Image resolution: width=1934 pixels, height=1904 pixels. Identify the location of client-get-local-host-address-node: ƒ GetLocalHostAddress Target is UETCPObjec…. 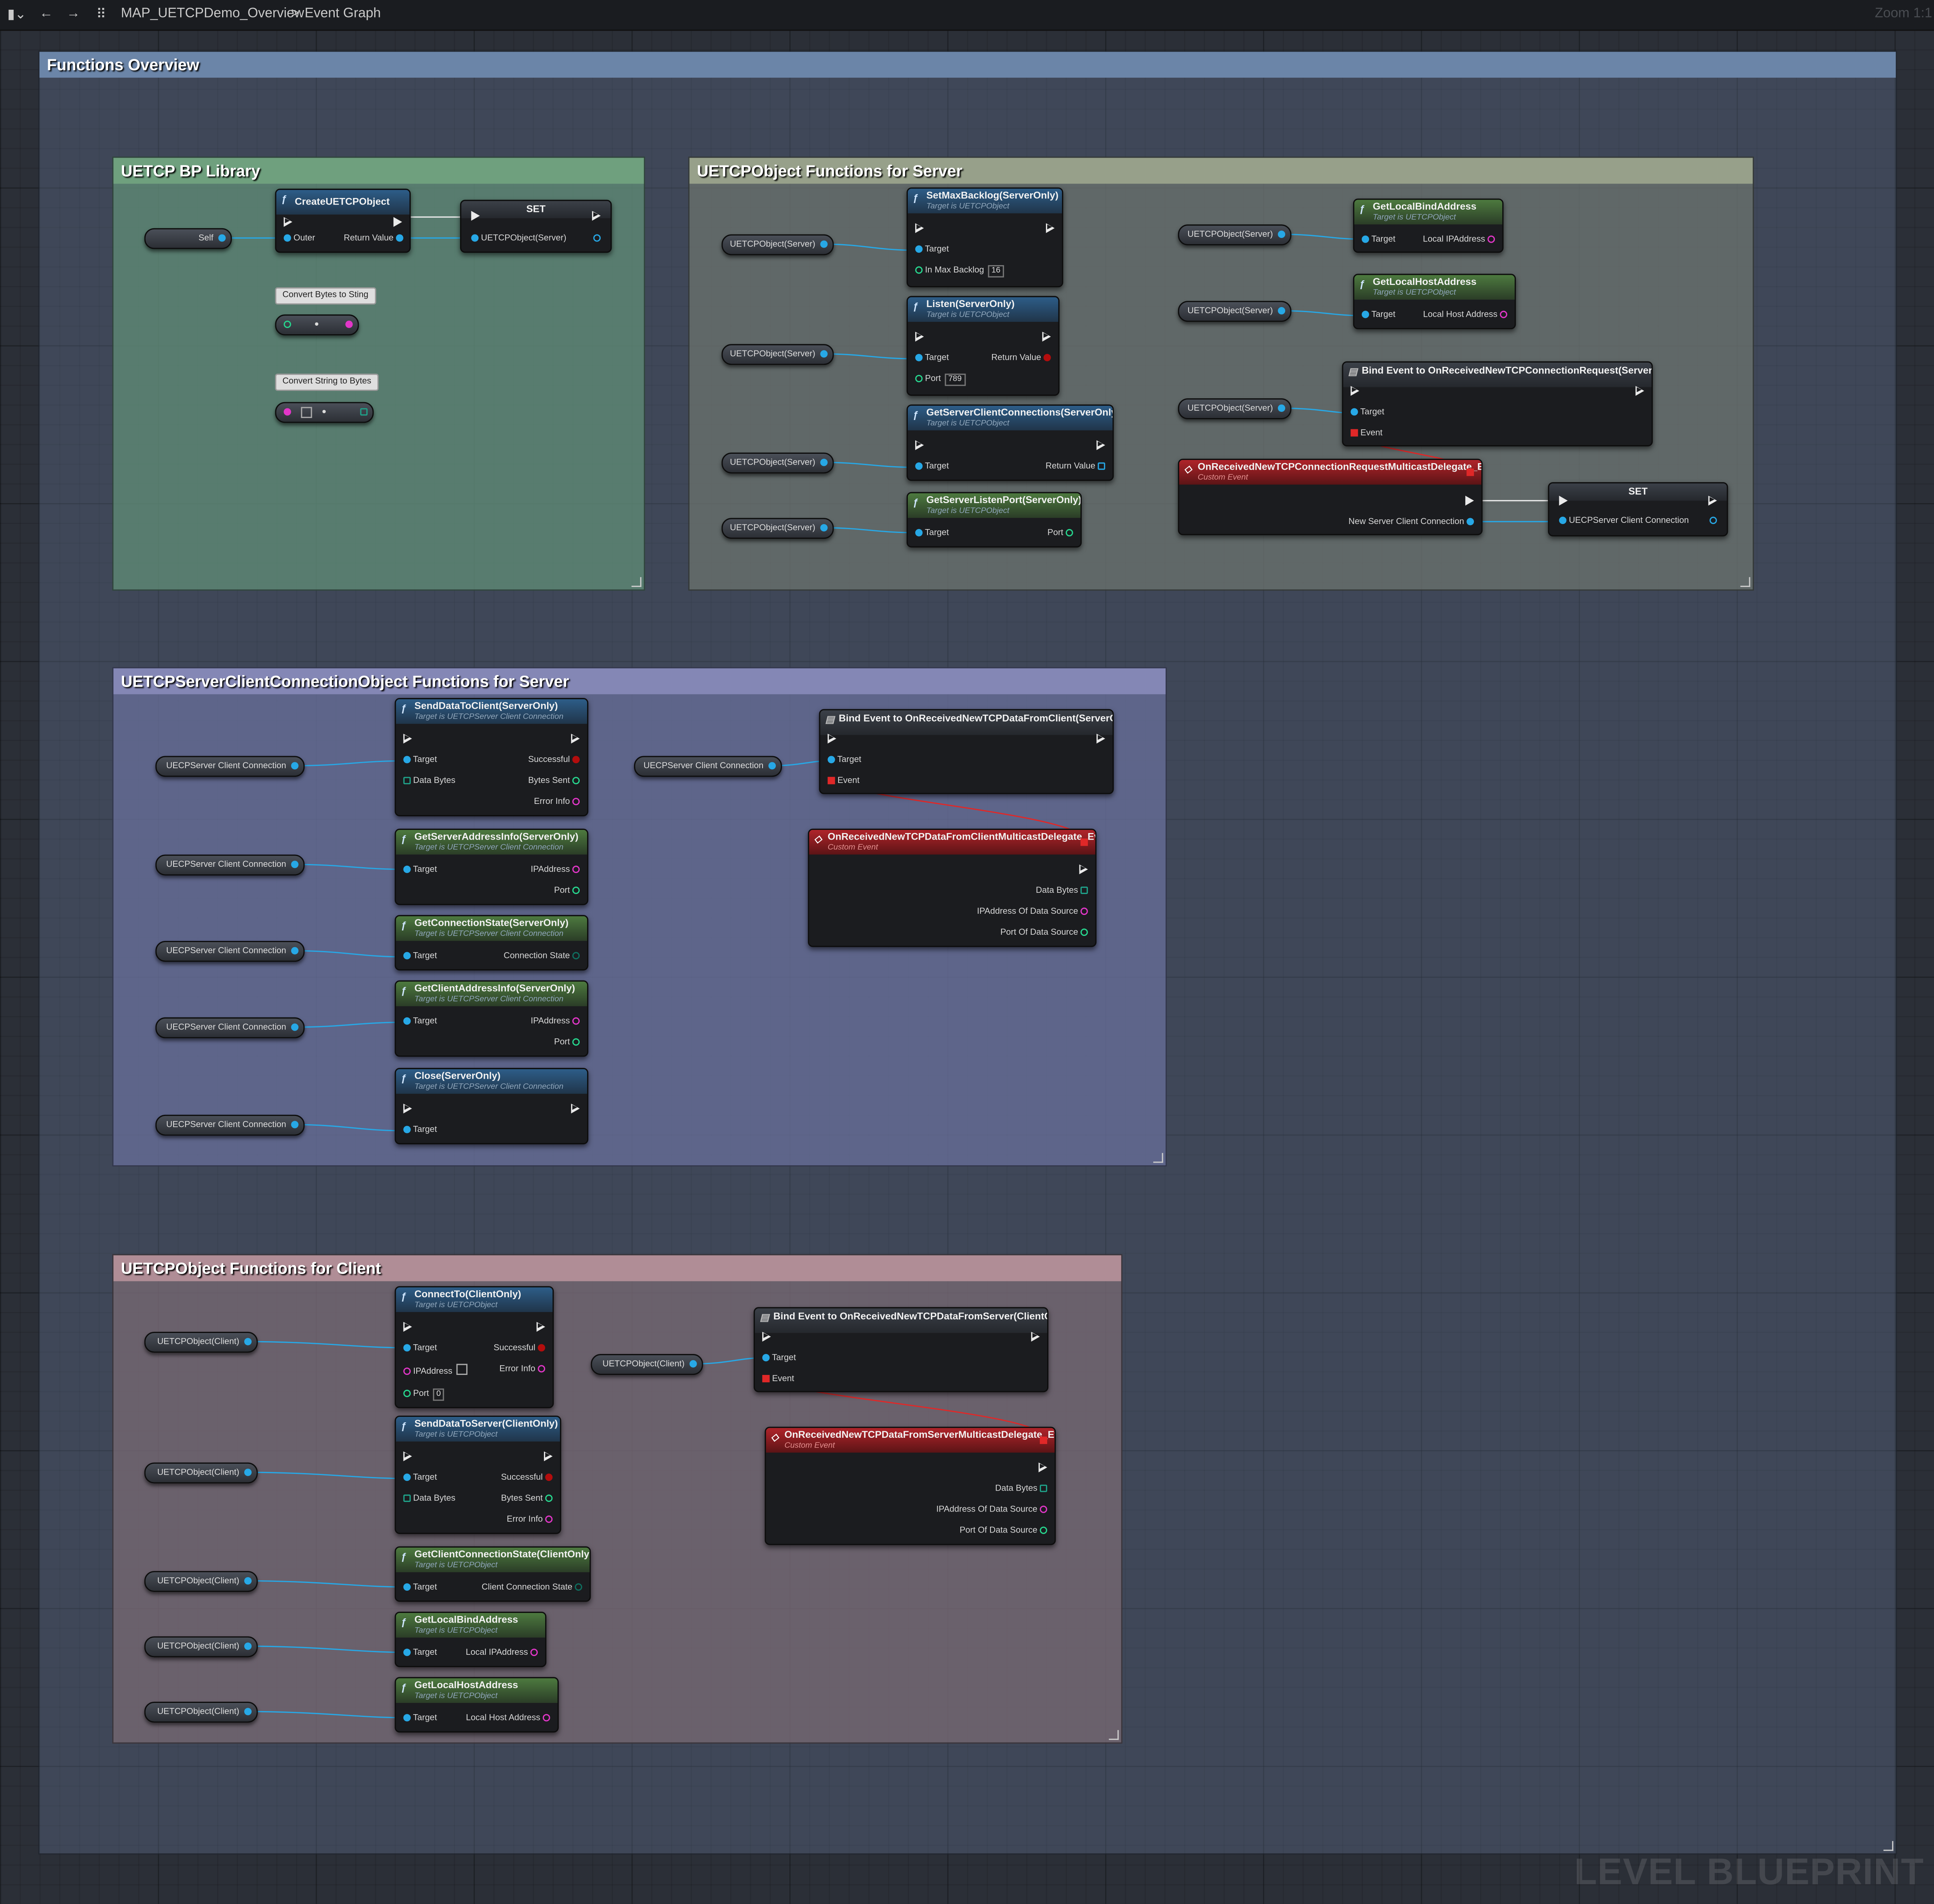
(476, 1705).